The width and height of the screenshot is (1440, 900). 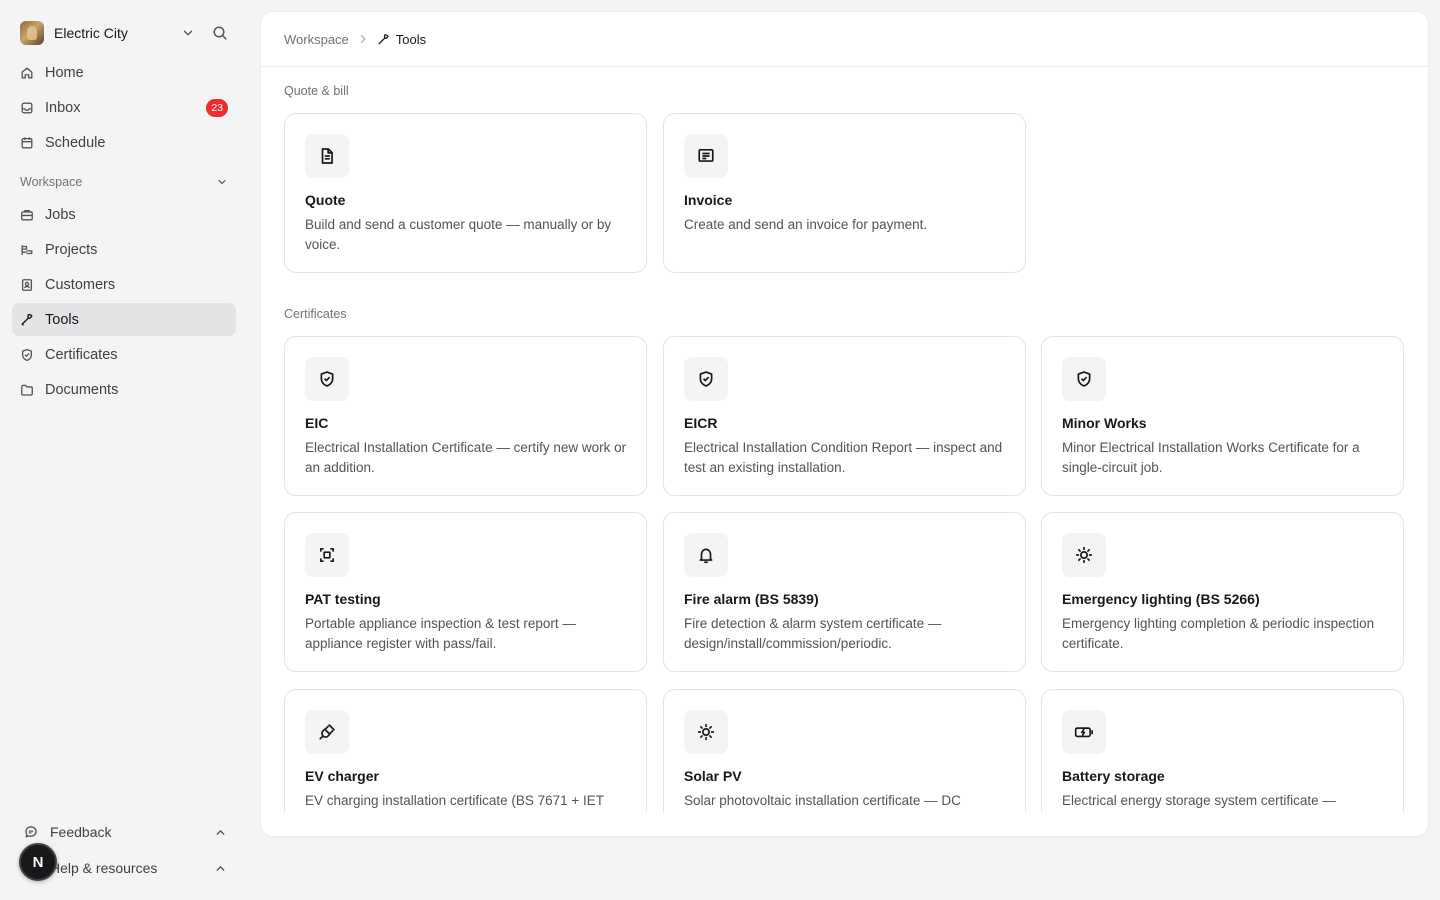 I want to click on nav-label: Inbox, so click(x=63, y=107).